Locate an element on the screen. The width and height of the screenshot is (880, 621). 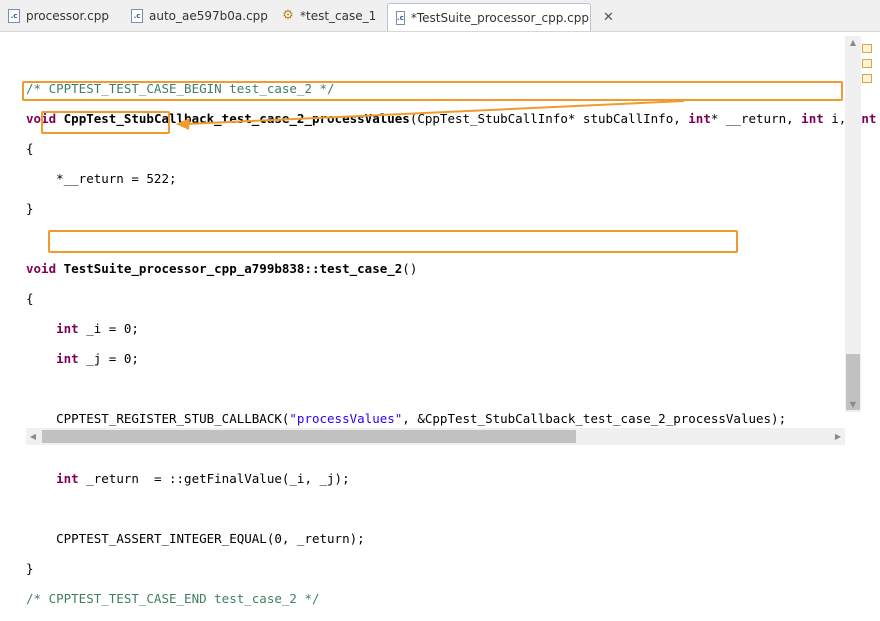
code-comment: /* CPPTEST_TEST_CASE_END test_case_2 */ is located at coordinates (173, 598).